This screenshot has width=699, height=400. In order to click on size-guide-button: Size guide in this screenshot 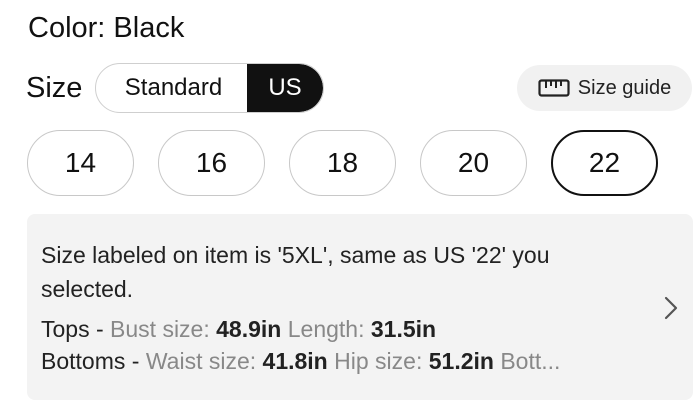, I will do `click(604, 88)`.